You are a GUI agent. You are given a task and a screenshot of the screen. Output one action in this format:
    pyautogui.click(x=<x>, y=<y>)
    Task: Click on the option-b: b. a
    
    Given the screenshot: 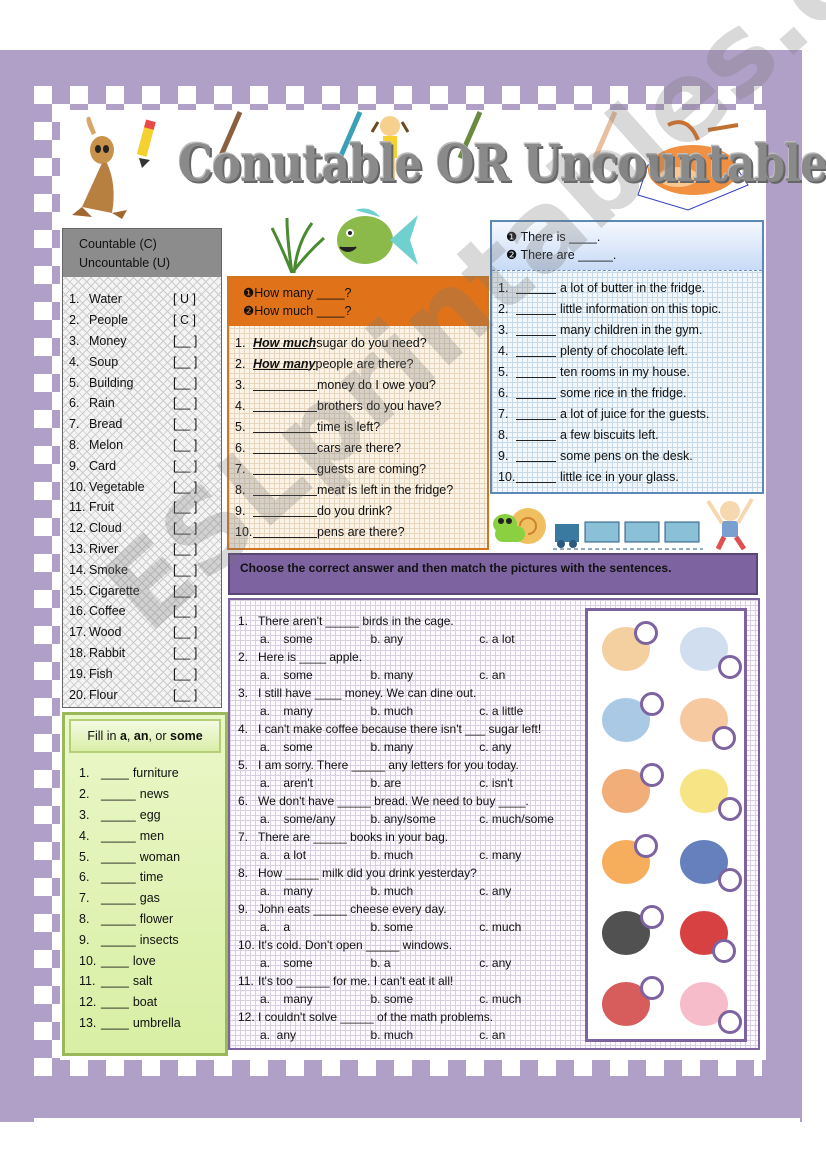 What is the action you would take?
    pyautogui.click(x=424, y=963)
    